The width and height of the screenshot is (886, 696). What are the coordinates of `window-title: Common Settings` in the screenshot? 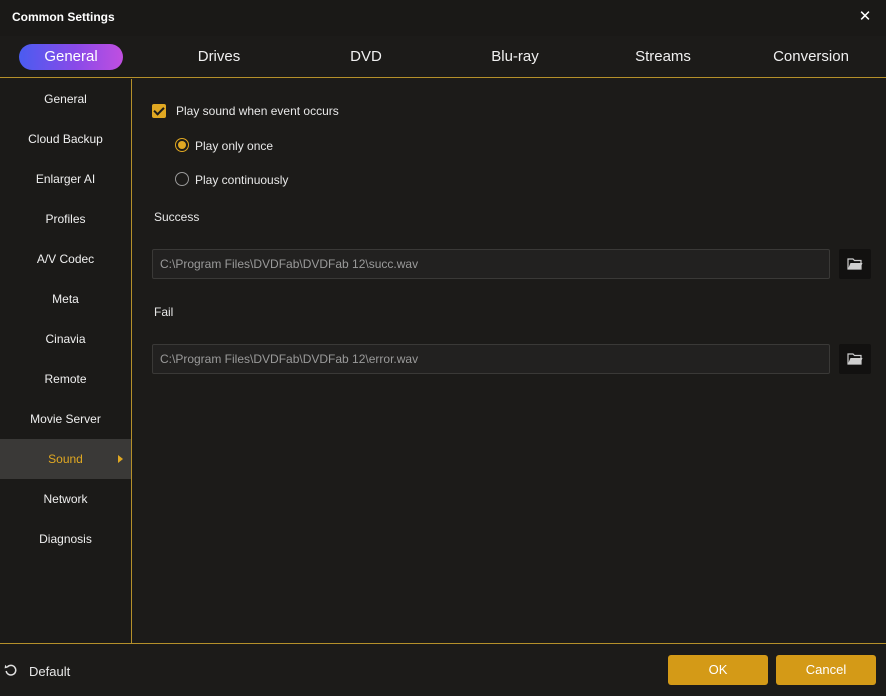 It's located at (63, 17).